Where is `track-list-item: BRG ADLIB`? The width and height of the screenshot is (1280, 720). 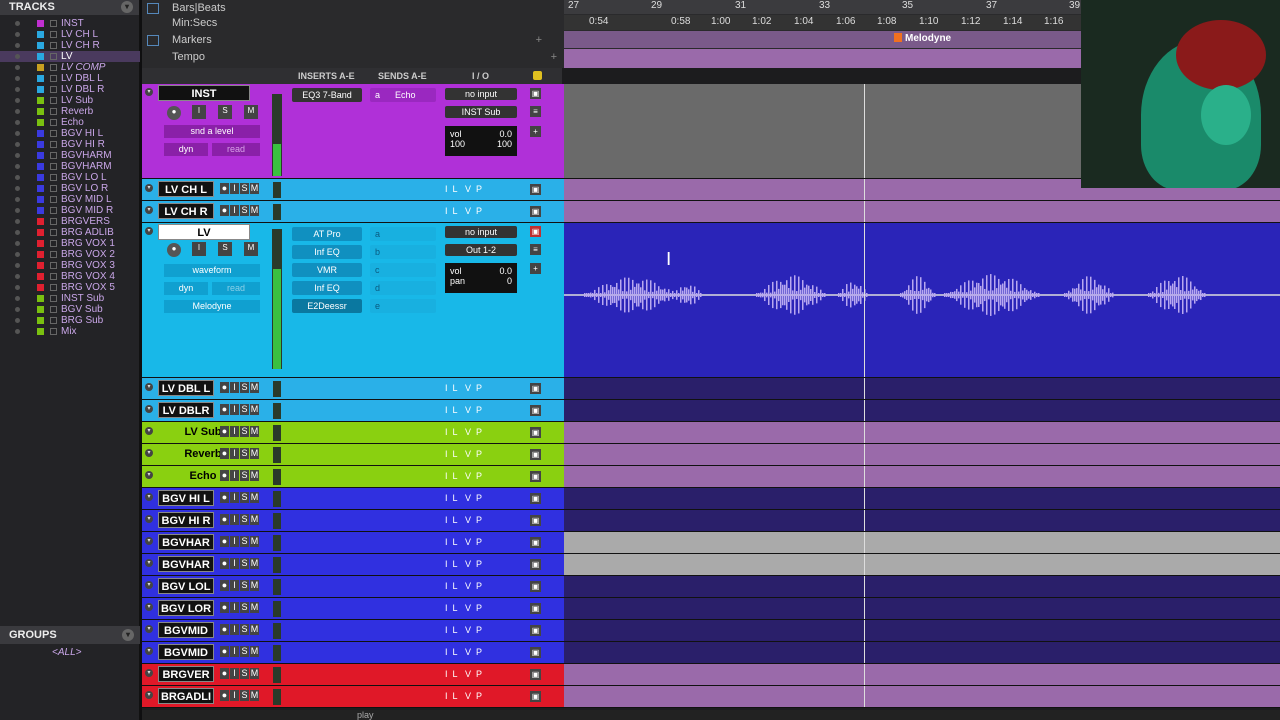 track-list-item: BRG ADLIB is located at coordinates (70, 232).